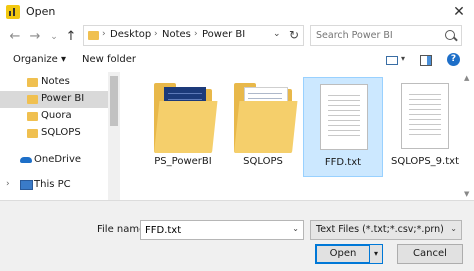 This screenshot has height=271, width=474. What do you see at coordinates (71, 37) in the screenshot?
I see `up-arrow-icon: ↑` at bounding box center [71, 37].